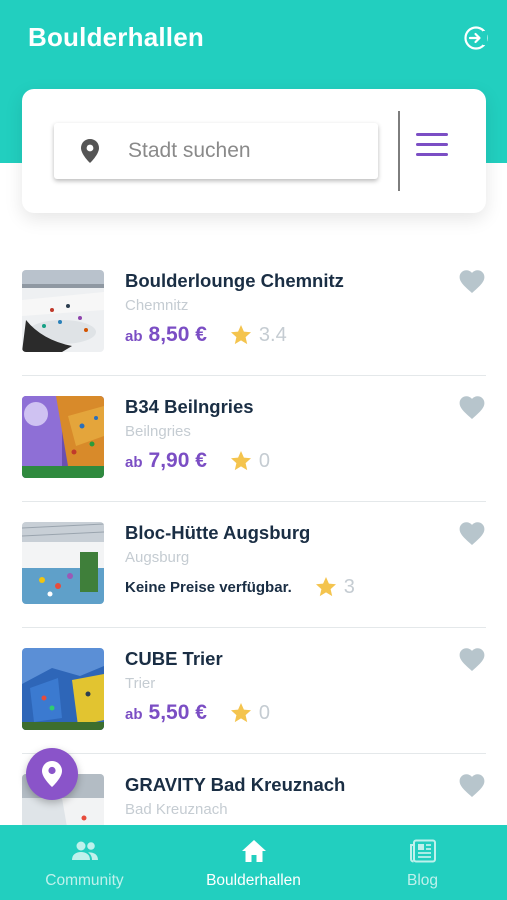 This screenshot has height=900, width=507. I want to click on gym-list-item: CUBE Trier Trier ab 5,50 € 0, so click(254, 691).